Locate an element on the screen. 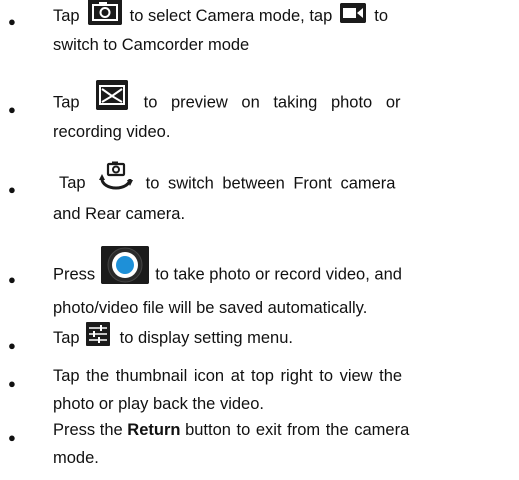 Image resolution: width=519 pixels, height=480 pixels. settings-sliders-icon is located at coordinates (97, 333).